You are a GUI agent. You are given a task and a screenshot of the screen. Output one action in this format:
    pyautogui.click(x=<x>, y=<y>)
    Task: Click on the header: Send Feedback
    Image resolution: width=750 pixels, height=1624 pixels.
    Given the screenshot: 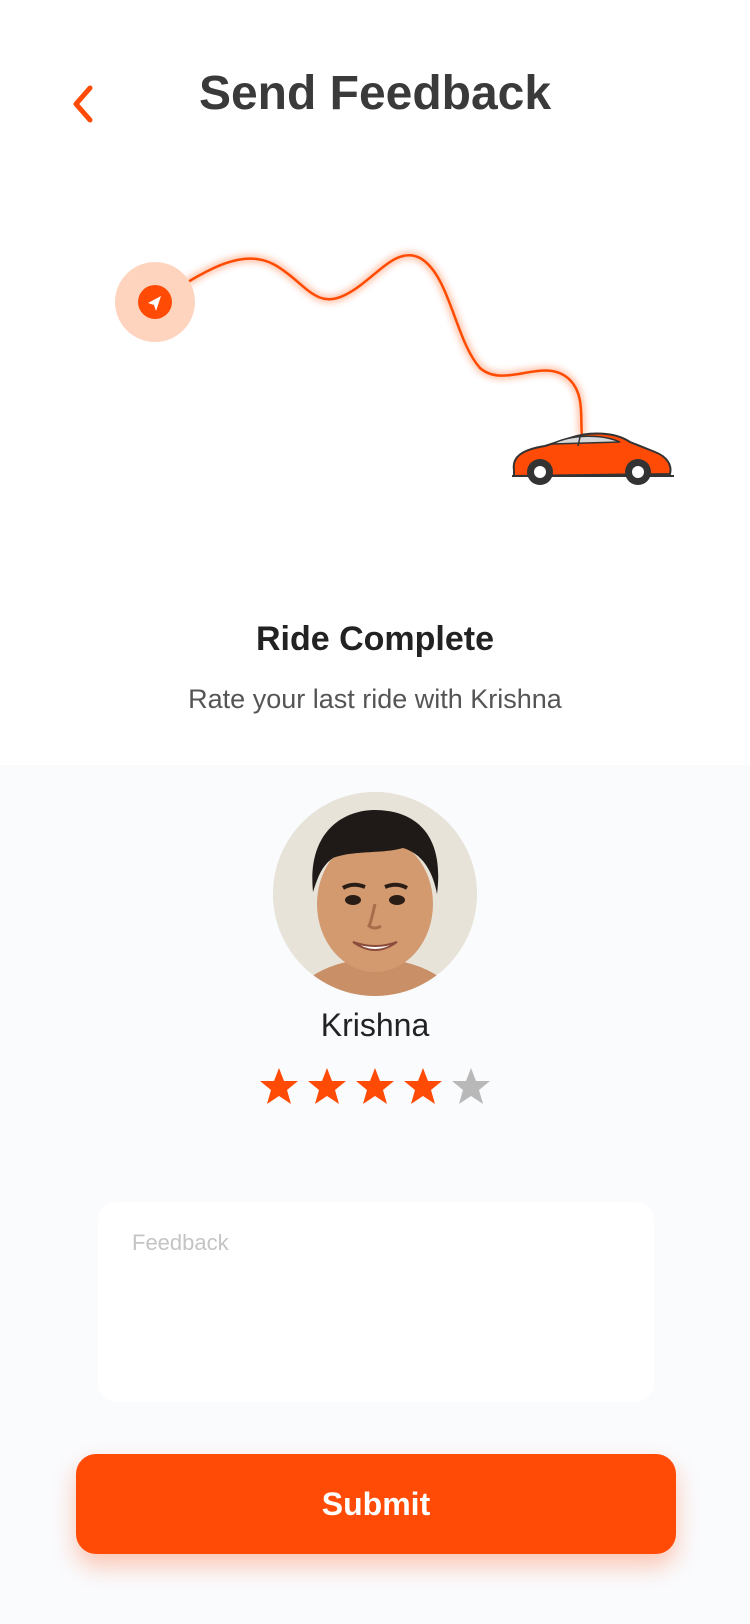 What is the action you would take?
    pyautogui.click(x=375, y=95)
    